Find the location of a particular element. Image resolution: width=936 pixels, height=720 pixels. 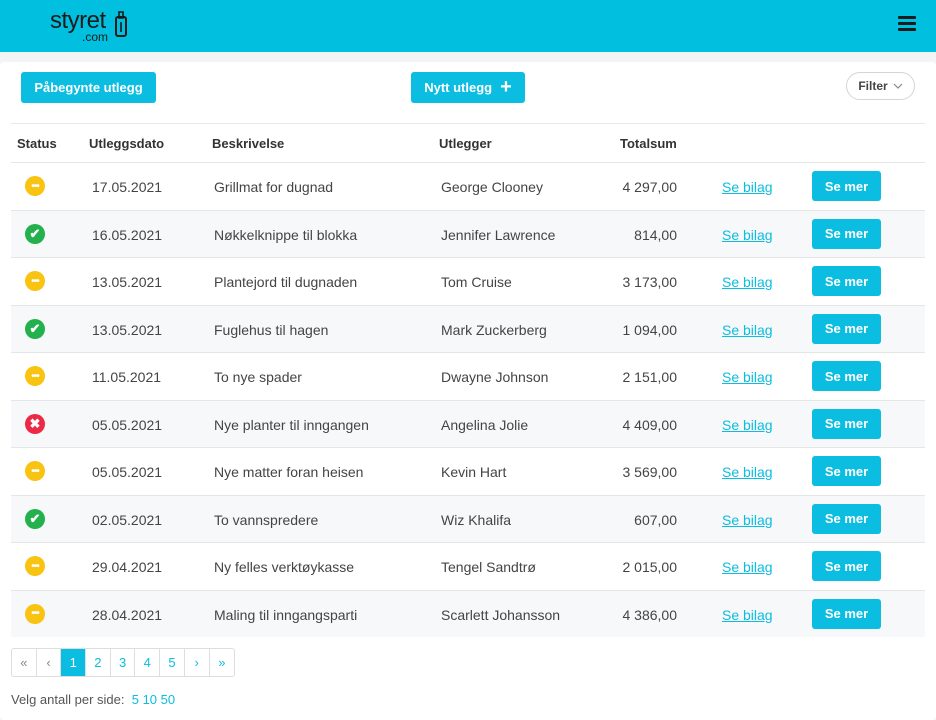

filter-button: Filter is located at coordinates (880, 86).